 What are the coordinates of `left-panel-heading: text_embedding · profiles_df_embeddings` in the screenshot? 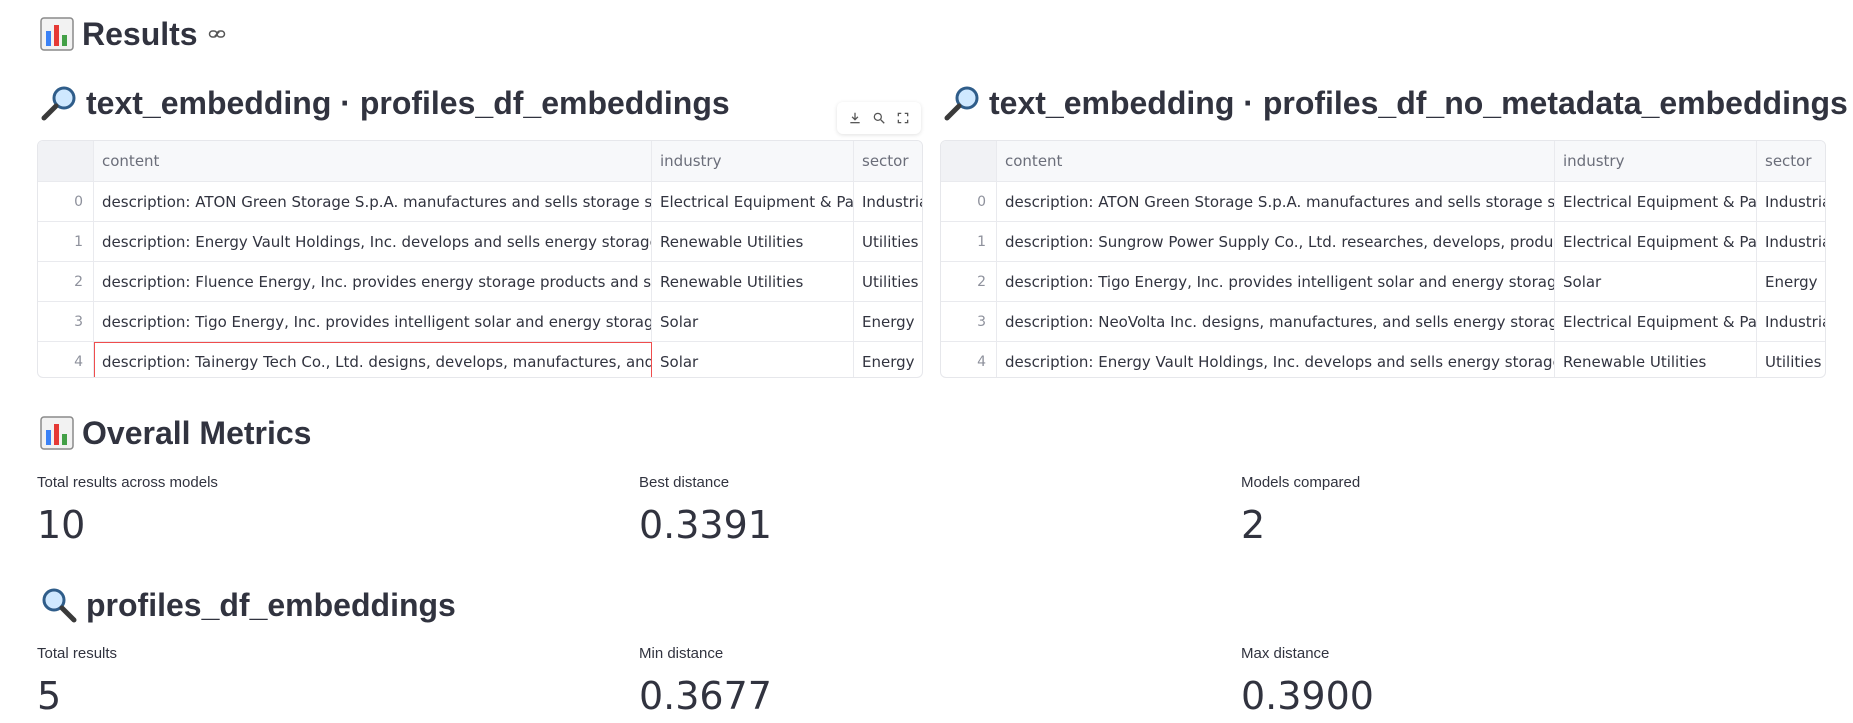 It's located at (385, 103).